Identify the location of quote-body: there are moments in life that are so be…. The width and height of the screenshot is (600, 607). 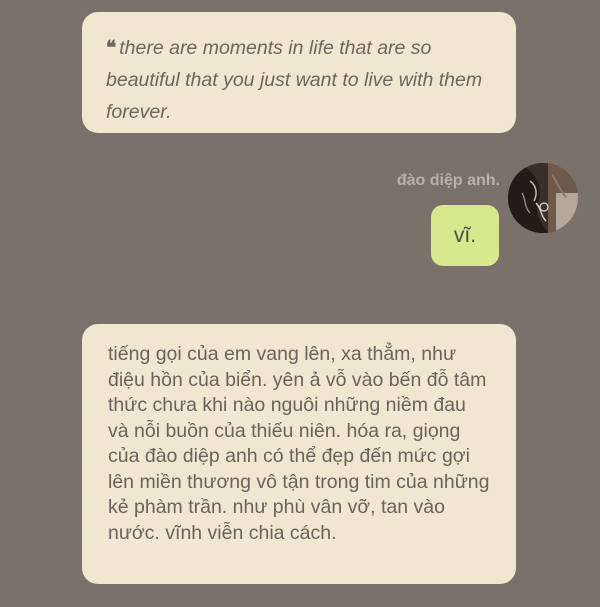
(294, 80).